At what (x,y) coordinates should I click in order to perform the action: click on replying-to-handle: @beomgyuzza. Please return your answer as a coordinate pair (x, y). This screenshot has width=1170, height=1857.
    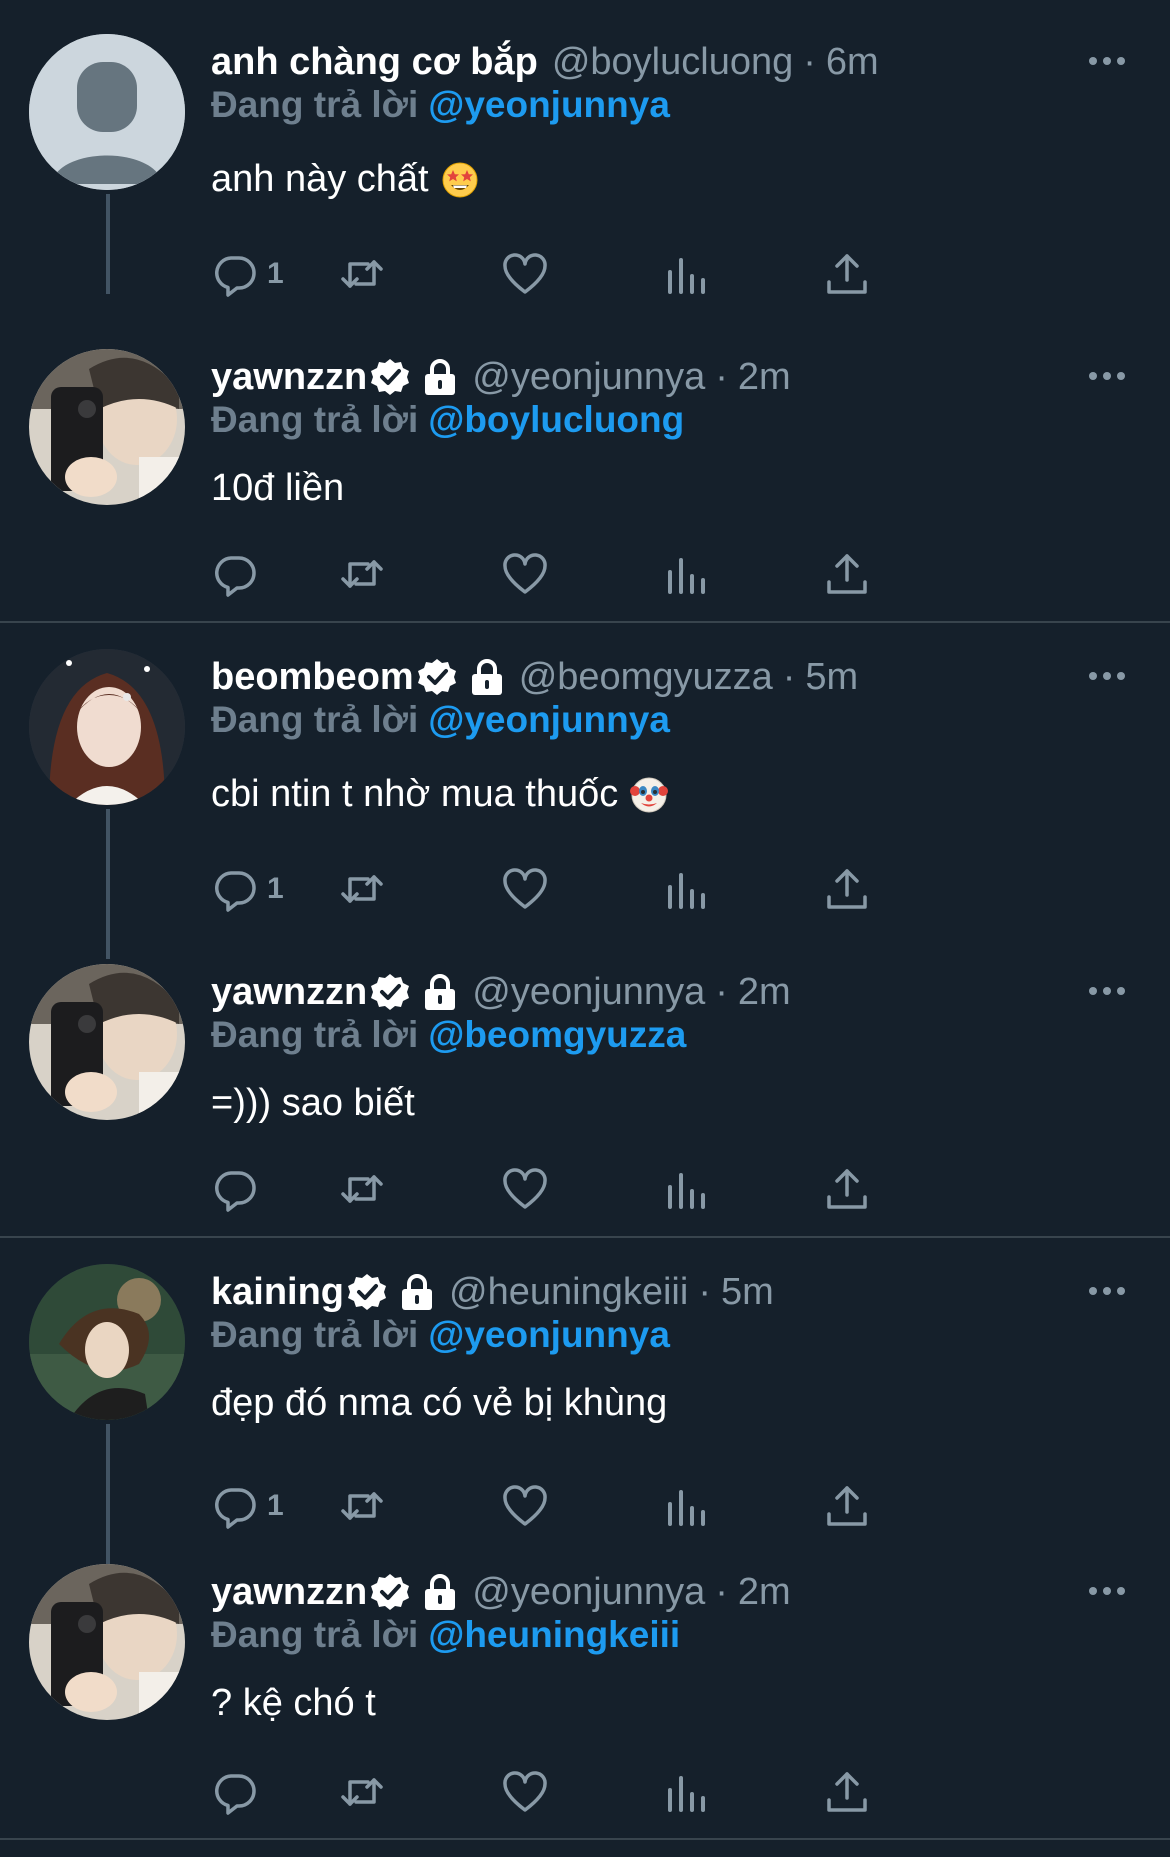
    Looking at the image, I should click on (557, 1034).